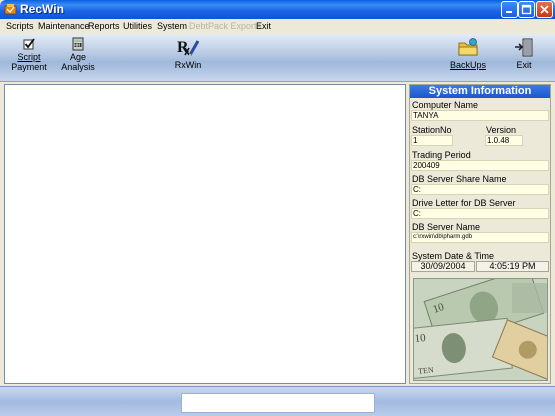 The height and width of the screenshot is (416, 555). I want to click on maximize-icon, so click(526, 9).